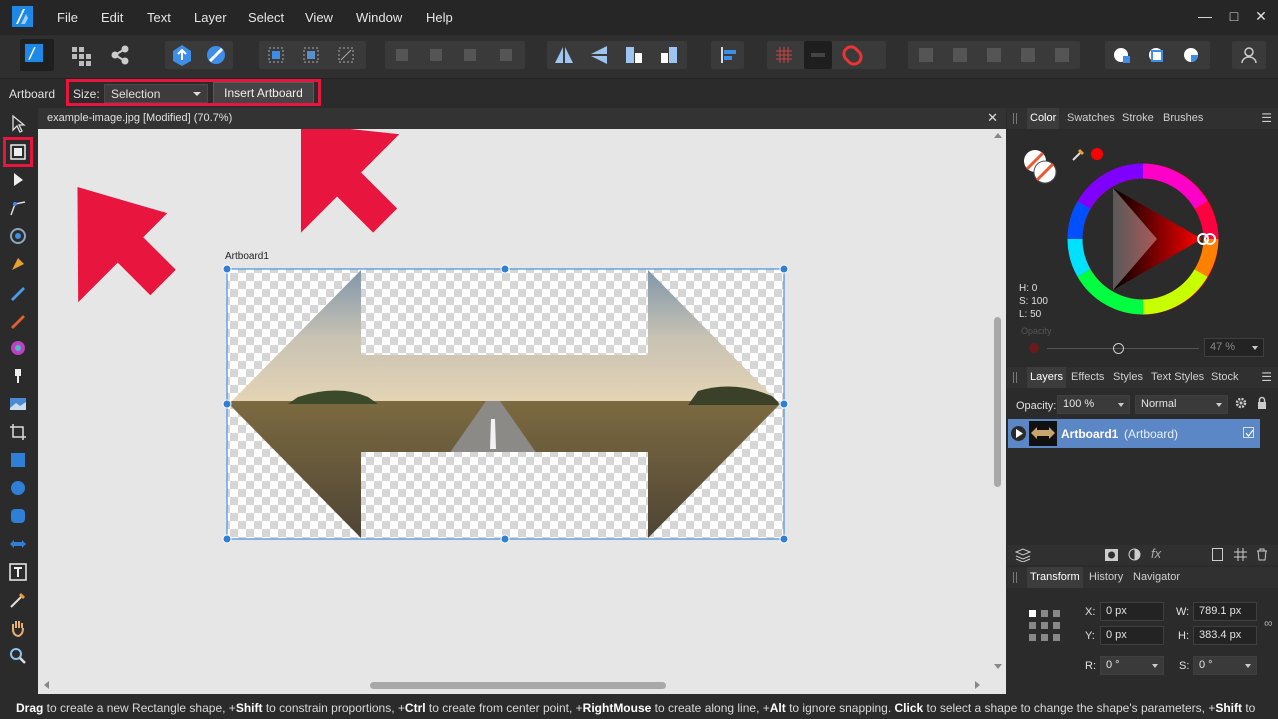  I want to click on link-icon: ∞, so click(1268, 623).